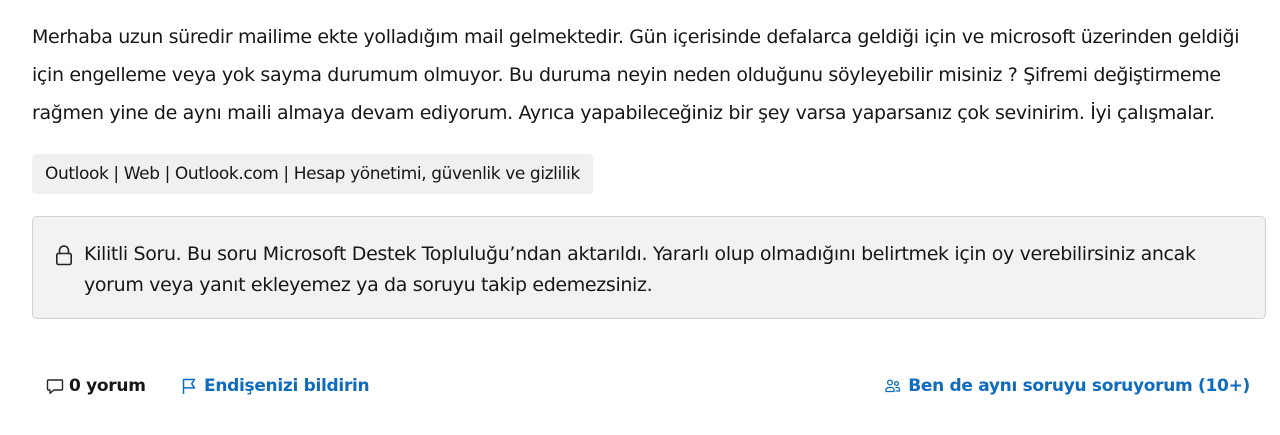 The width and height of the screenshot is (1280, 435). Describe the element at coordinates (55, 386) in the screenshot. I see `comment-icon` at that location.